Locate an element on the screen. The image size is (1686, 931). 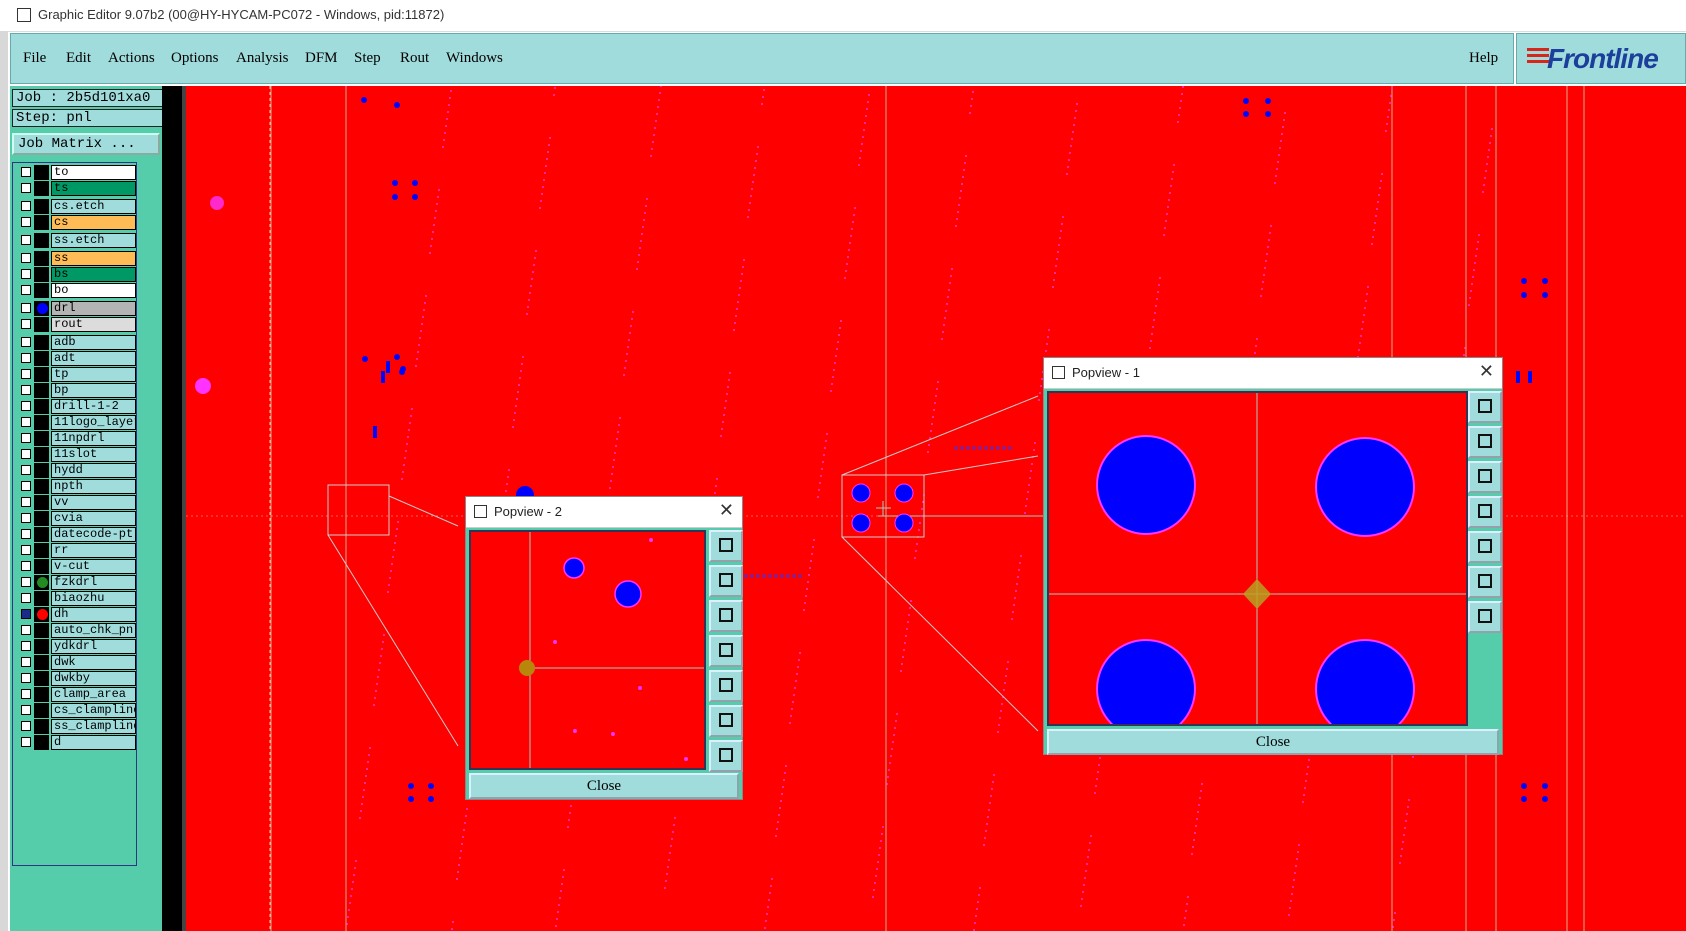
menu-analysis: Analysis is located at coordinates (262, 58).